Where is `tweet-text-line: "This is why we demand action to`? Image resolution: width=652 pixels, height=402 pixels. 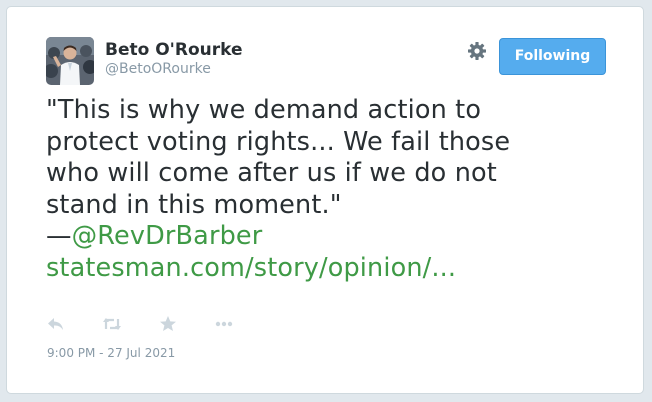
tweet-text-line: "This is why we demand action to is located at coordinates (264, 110).